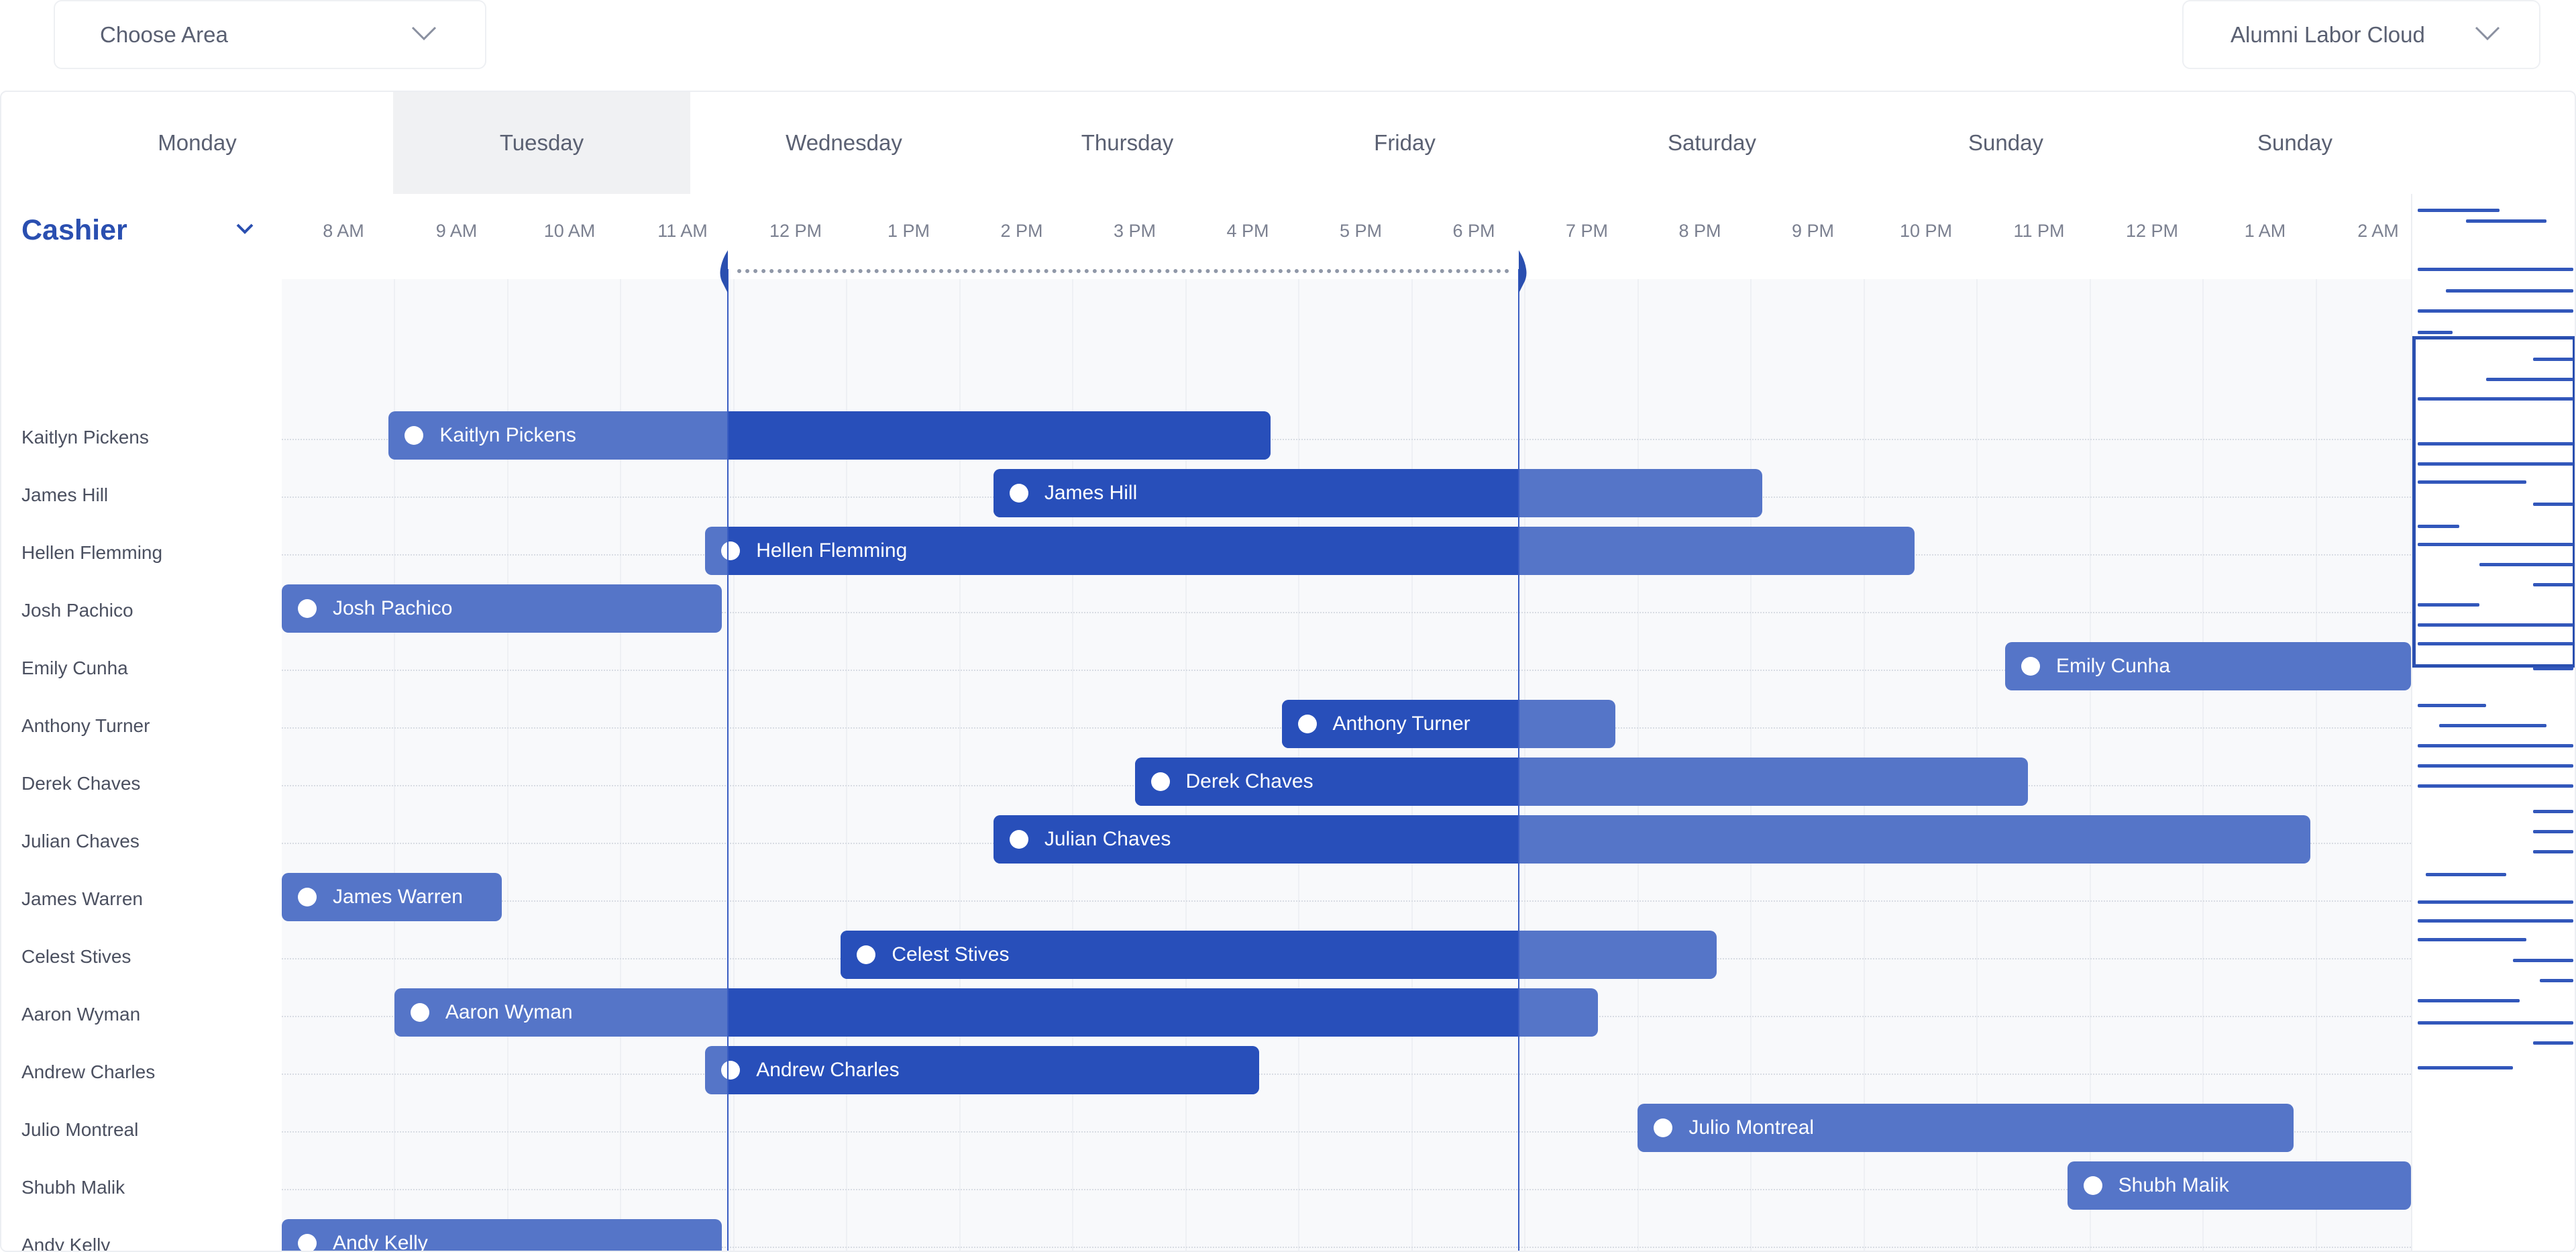  What do you see at coordinates (2265, 231) in the screenshot?
I see `time-tick-label: 1 AM` at bounding box center [2265, 231].